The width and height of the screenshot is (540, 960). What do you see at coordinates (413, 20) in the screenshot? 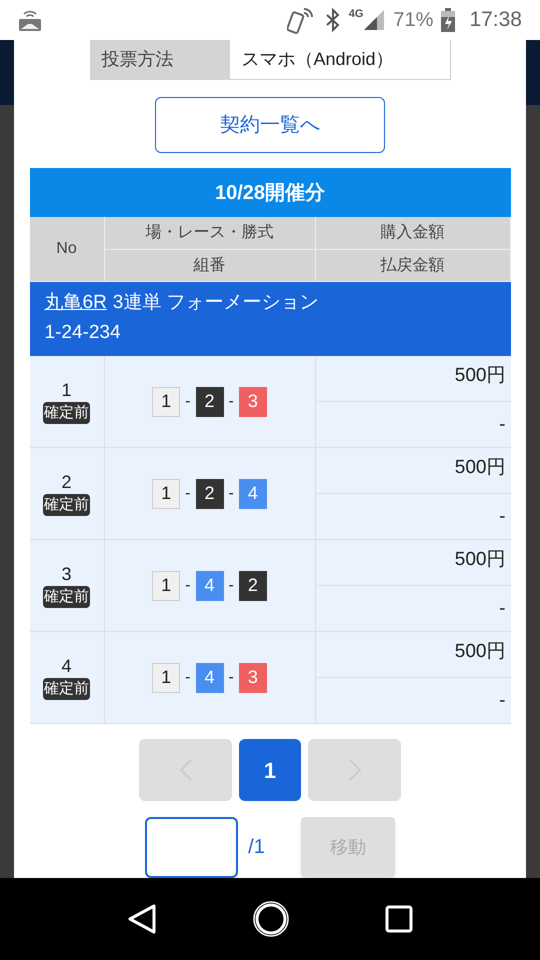
I see `battery-percent: 71%` at bounding box center [413, 20].